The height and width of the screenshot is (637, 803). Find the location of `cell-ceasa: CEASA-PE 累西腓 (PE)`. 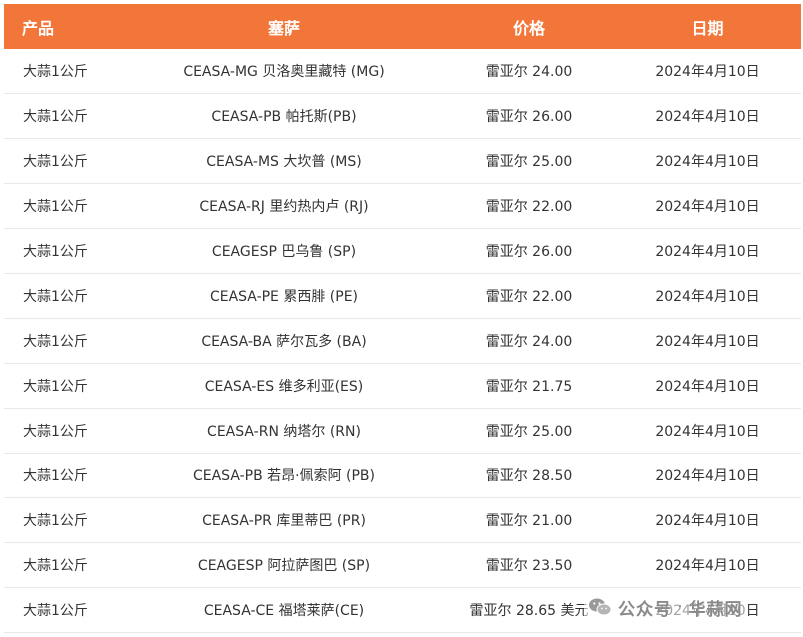

cell-ceasa: CEASA-PE 累西腓 (PE) is located at coordinates (284, 296).